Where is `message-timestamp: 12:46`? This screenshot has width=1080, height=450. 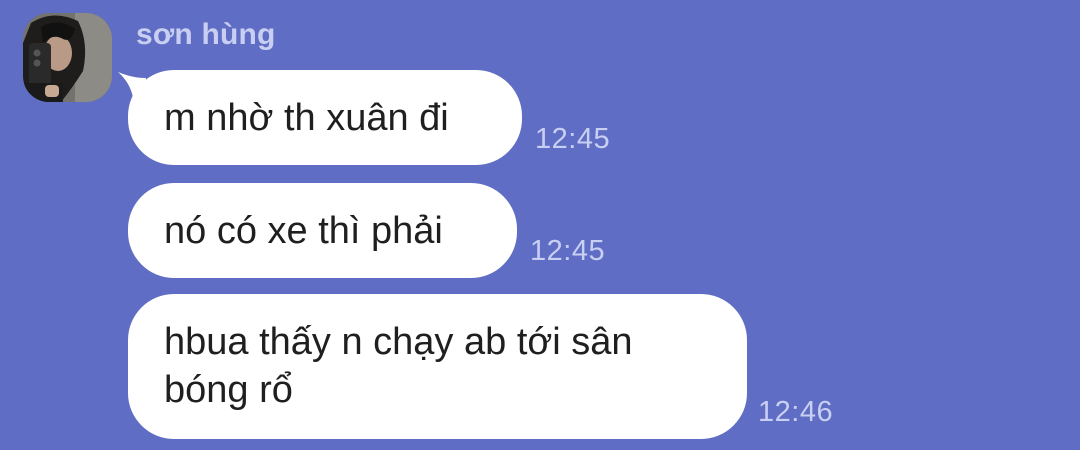 message-timestamp: 12:46 is located at coordinates (796, 412).